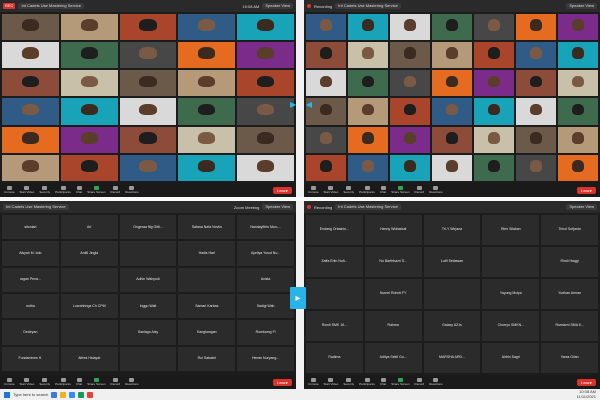 The width and height of the screenshot is (600, 400). I want to click on prev-page-icon: ◀, so click(309, 104).